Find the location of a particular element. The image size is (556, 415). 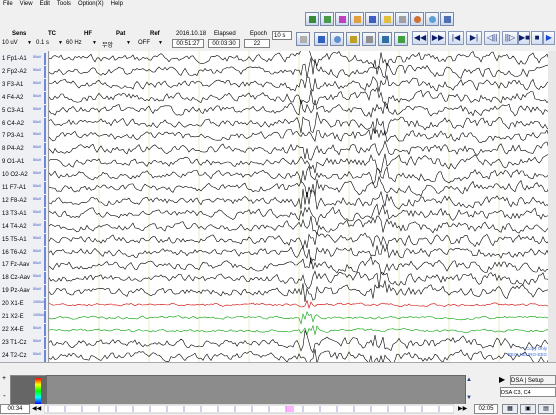

channel-label-row: 1 Fp1-A1 50uV is located at coordinates (24, 59).